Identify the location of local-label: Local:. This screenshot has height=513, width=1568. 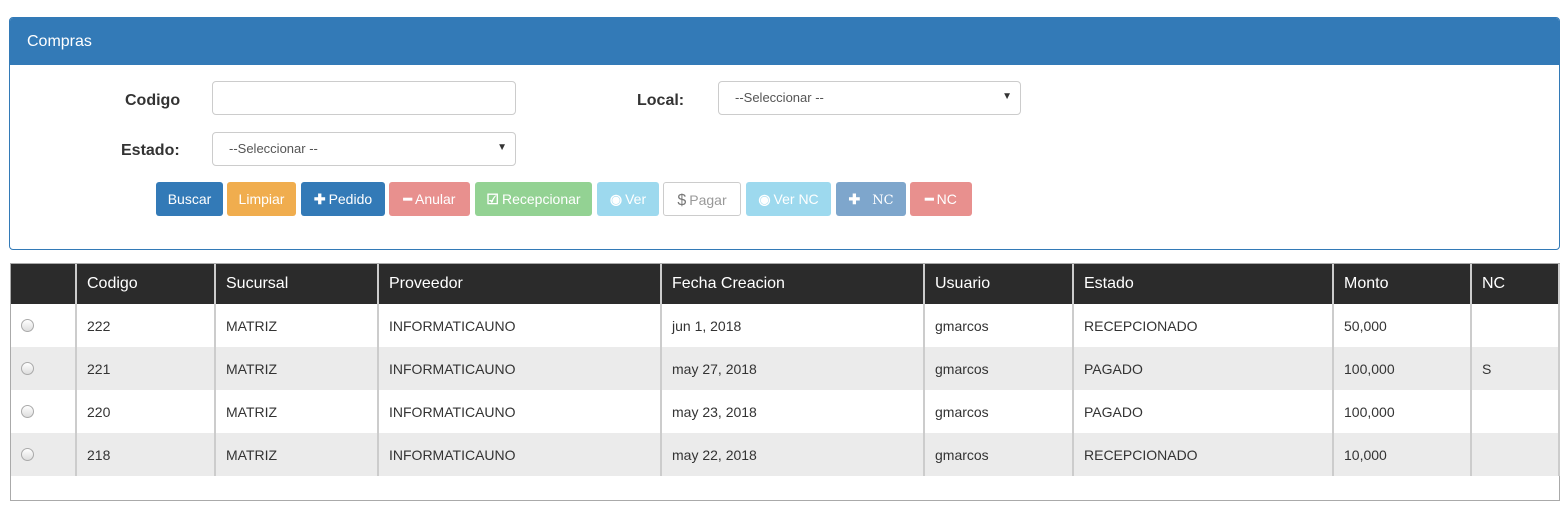
(661, 100).